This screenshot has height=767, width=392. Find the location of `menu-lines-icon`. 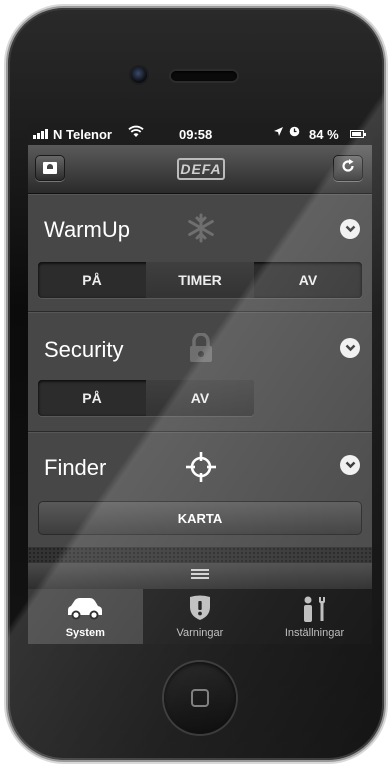

menu-lines-icon is located at coordinates (200, 575).